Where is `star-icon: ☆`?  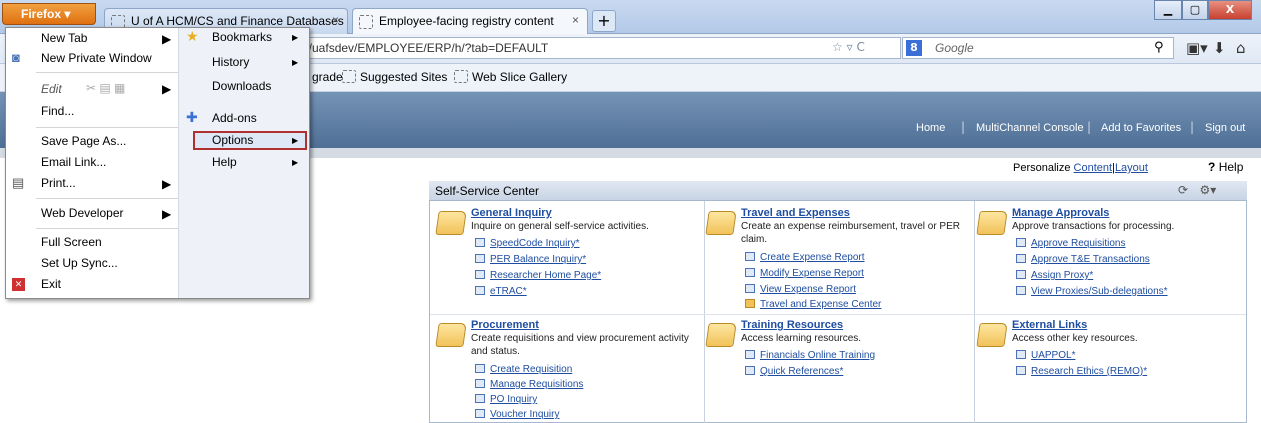 star-icon: ☆ is located at coordinates (837, 47).